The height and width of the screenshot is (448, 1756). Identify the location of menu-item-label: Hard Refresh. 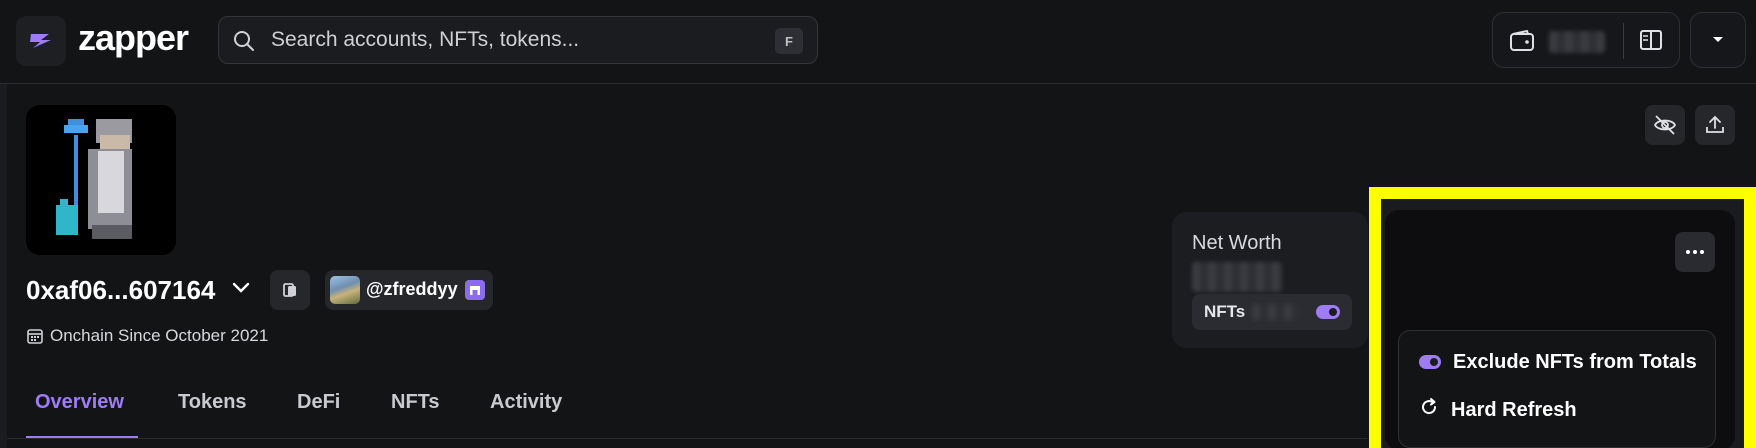
(1514, 409).